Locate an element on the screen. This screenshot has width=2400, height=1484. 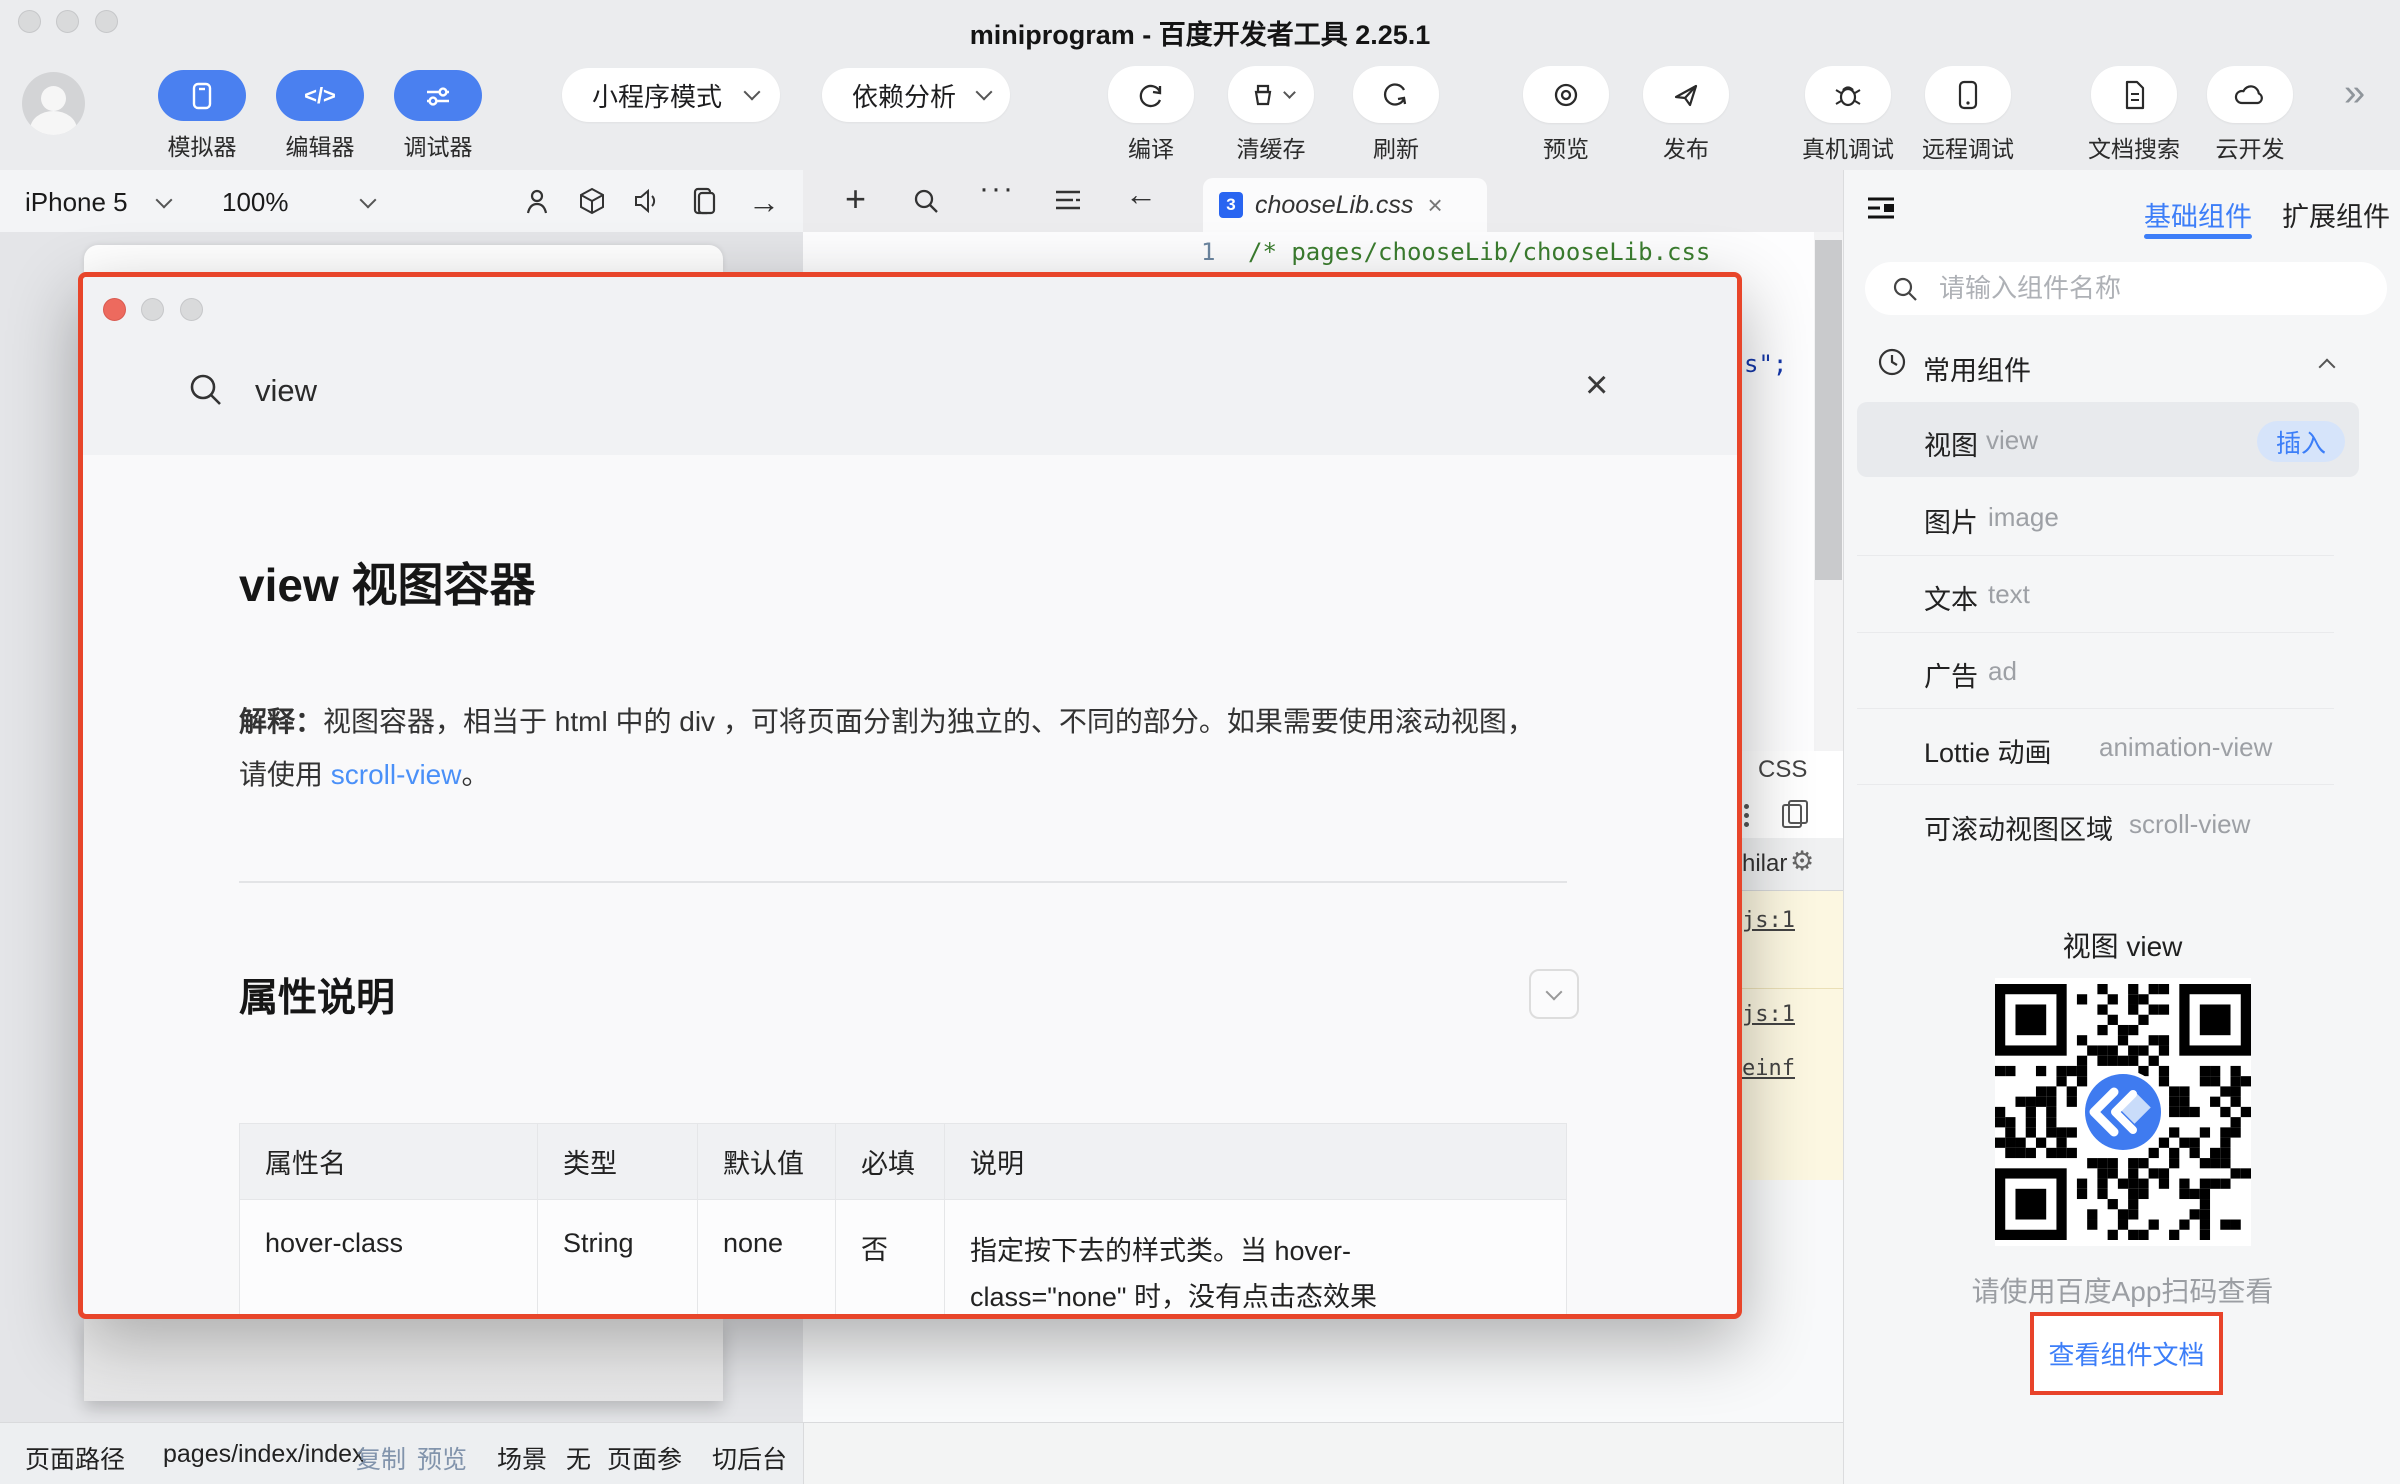
publish-icon is located at coordinates (1686, 95).